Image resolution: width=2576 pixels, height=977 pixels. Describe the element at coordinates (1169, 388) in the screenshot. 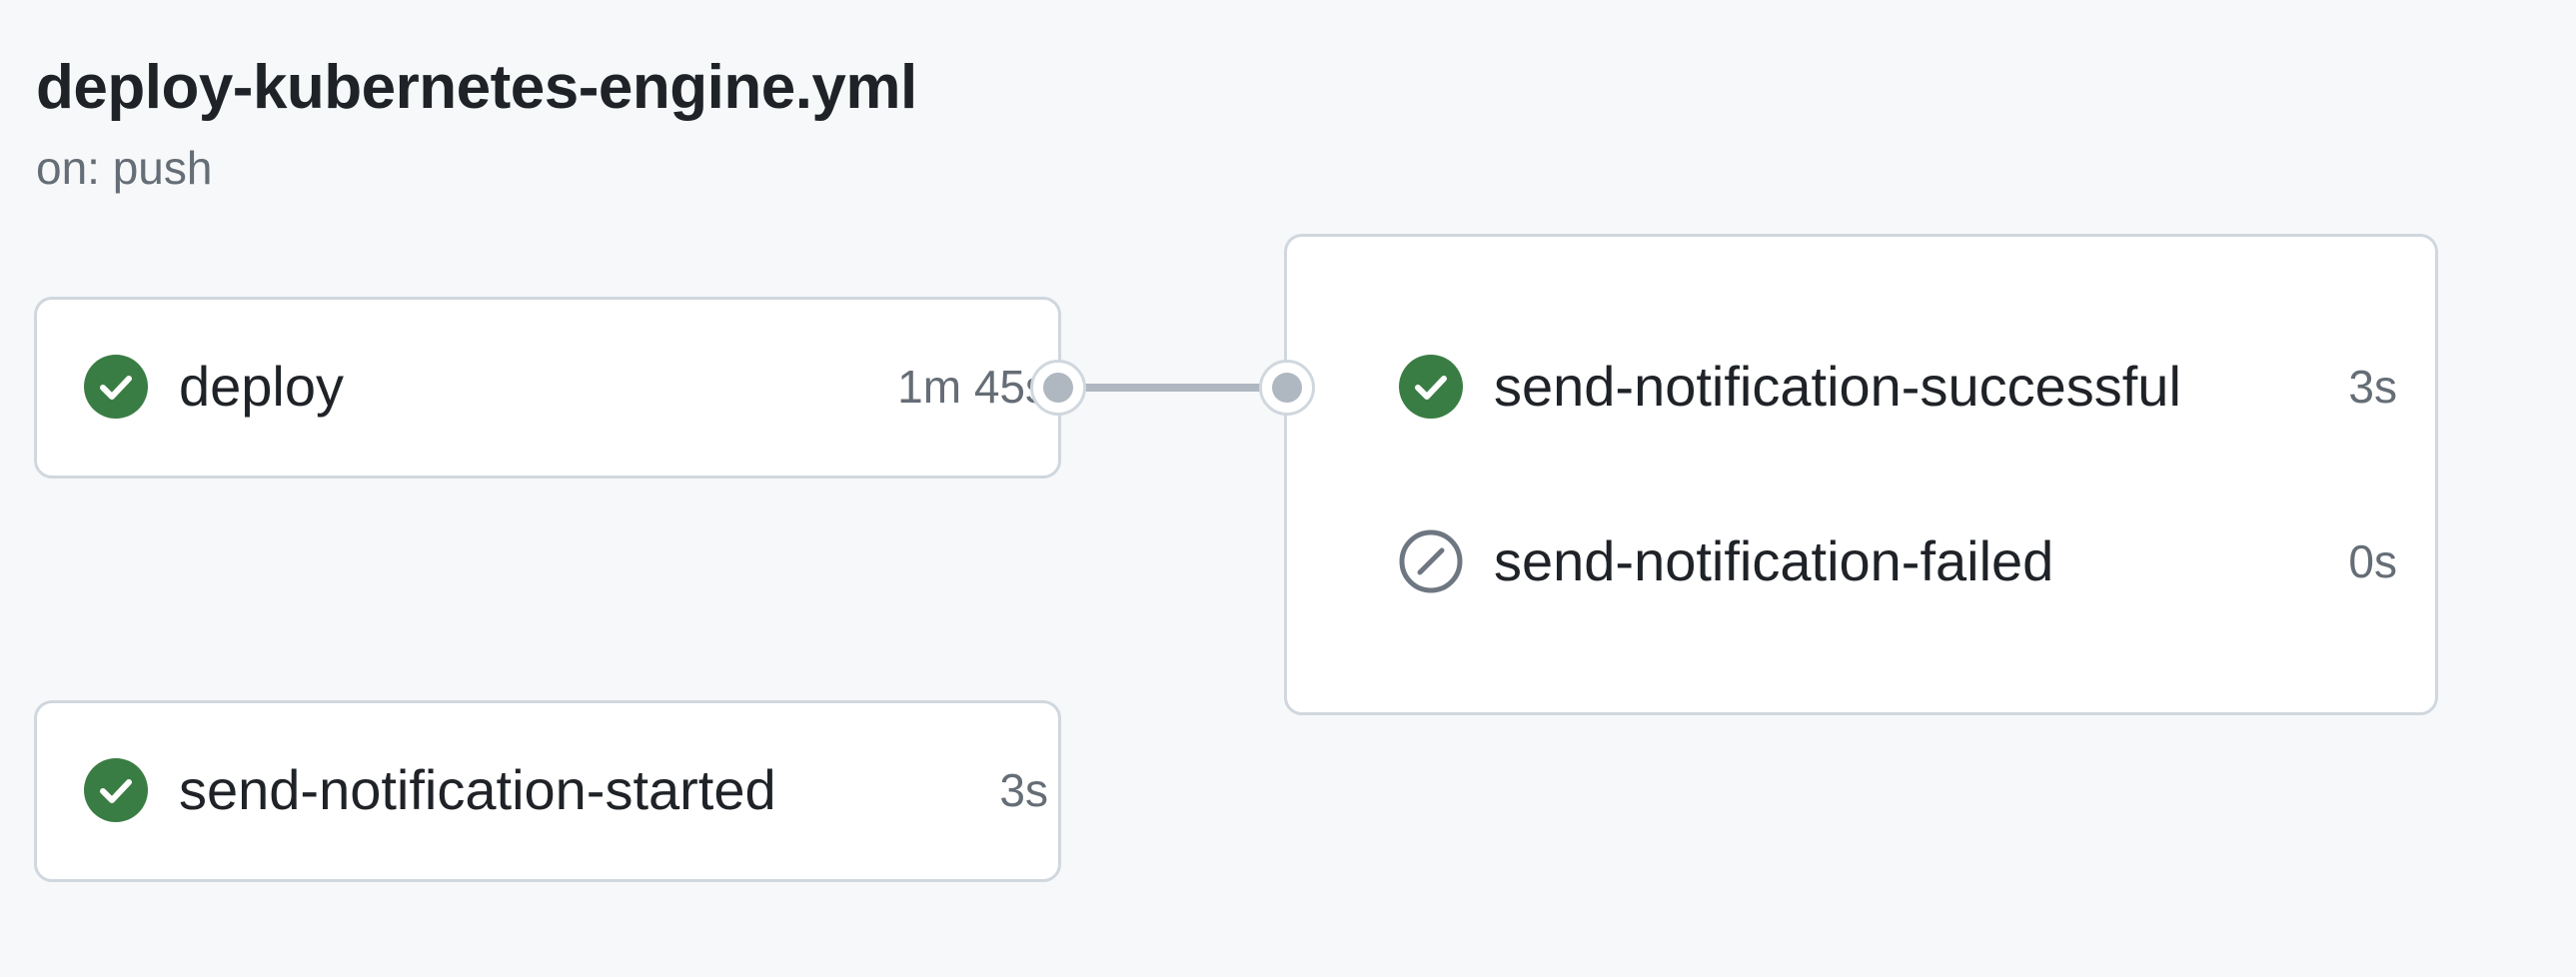

I see `job-connector-line` at that location.